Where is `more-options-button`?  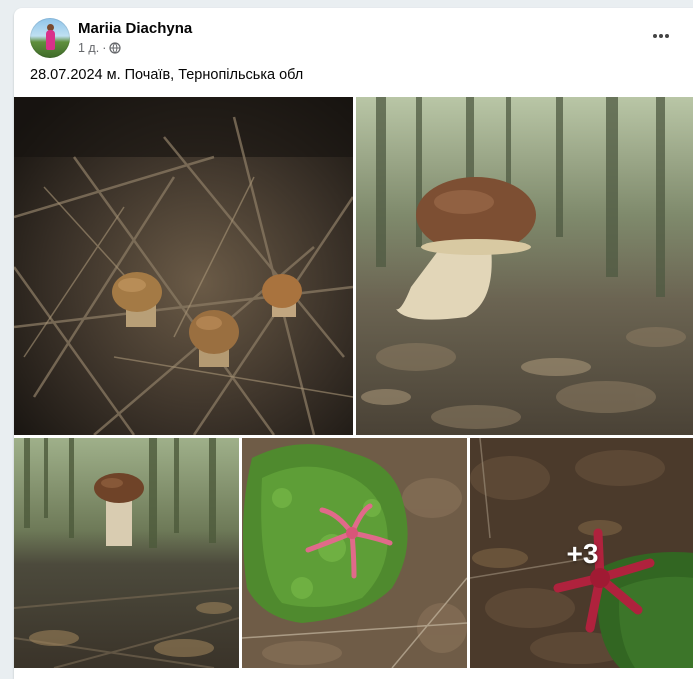 more-options-button is located at coordinates (661, 36).